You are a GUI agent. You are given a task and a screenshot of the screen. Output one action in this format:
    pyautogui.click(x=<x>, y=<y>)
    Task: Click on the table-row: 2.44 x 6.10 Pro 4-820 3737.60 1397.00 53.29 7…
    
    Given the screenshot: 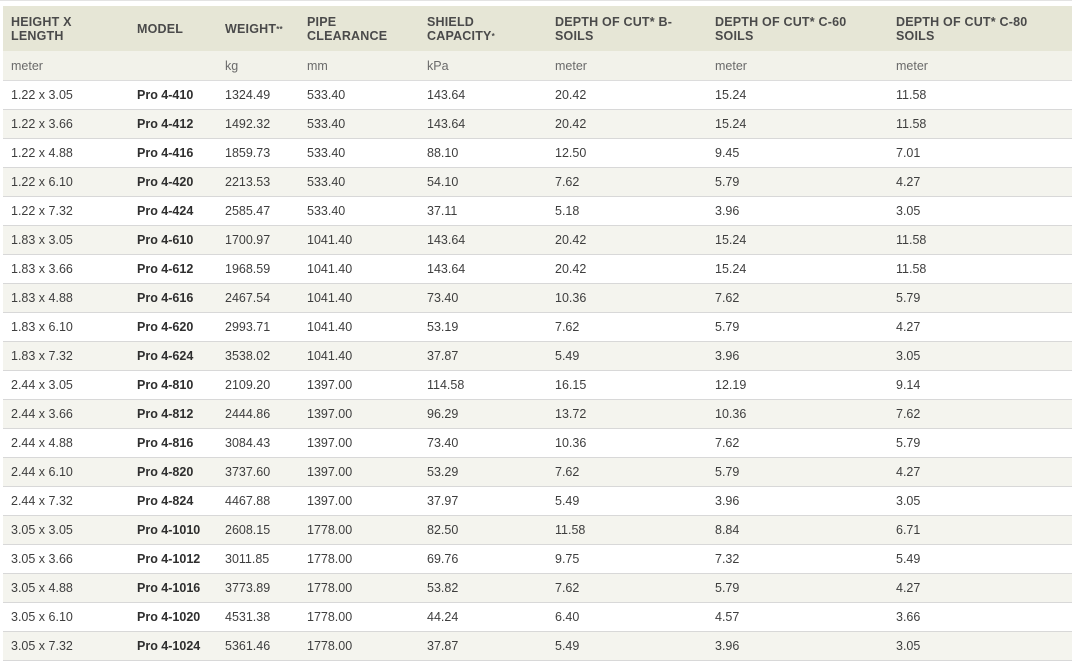 What is the action you would take?
    pyautogui.click(x=537, y=472)
    